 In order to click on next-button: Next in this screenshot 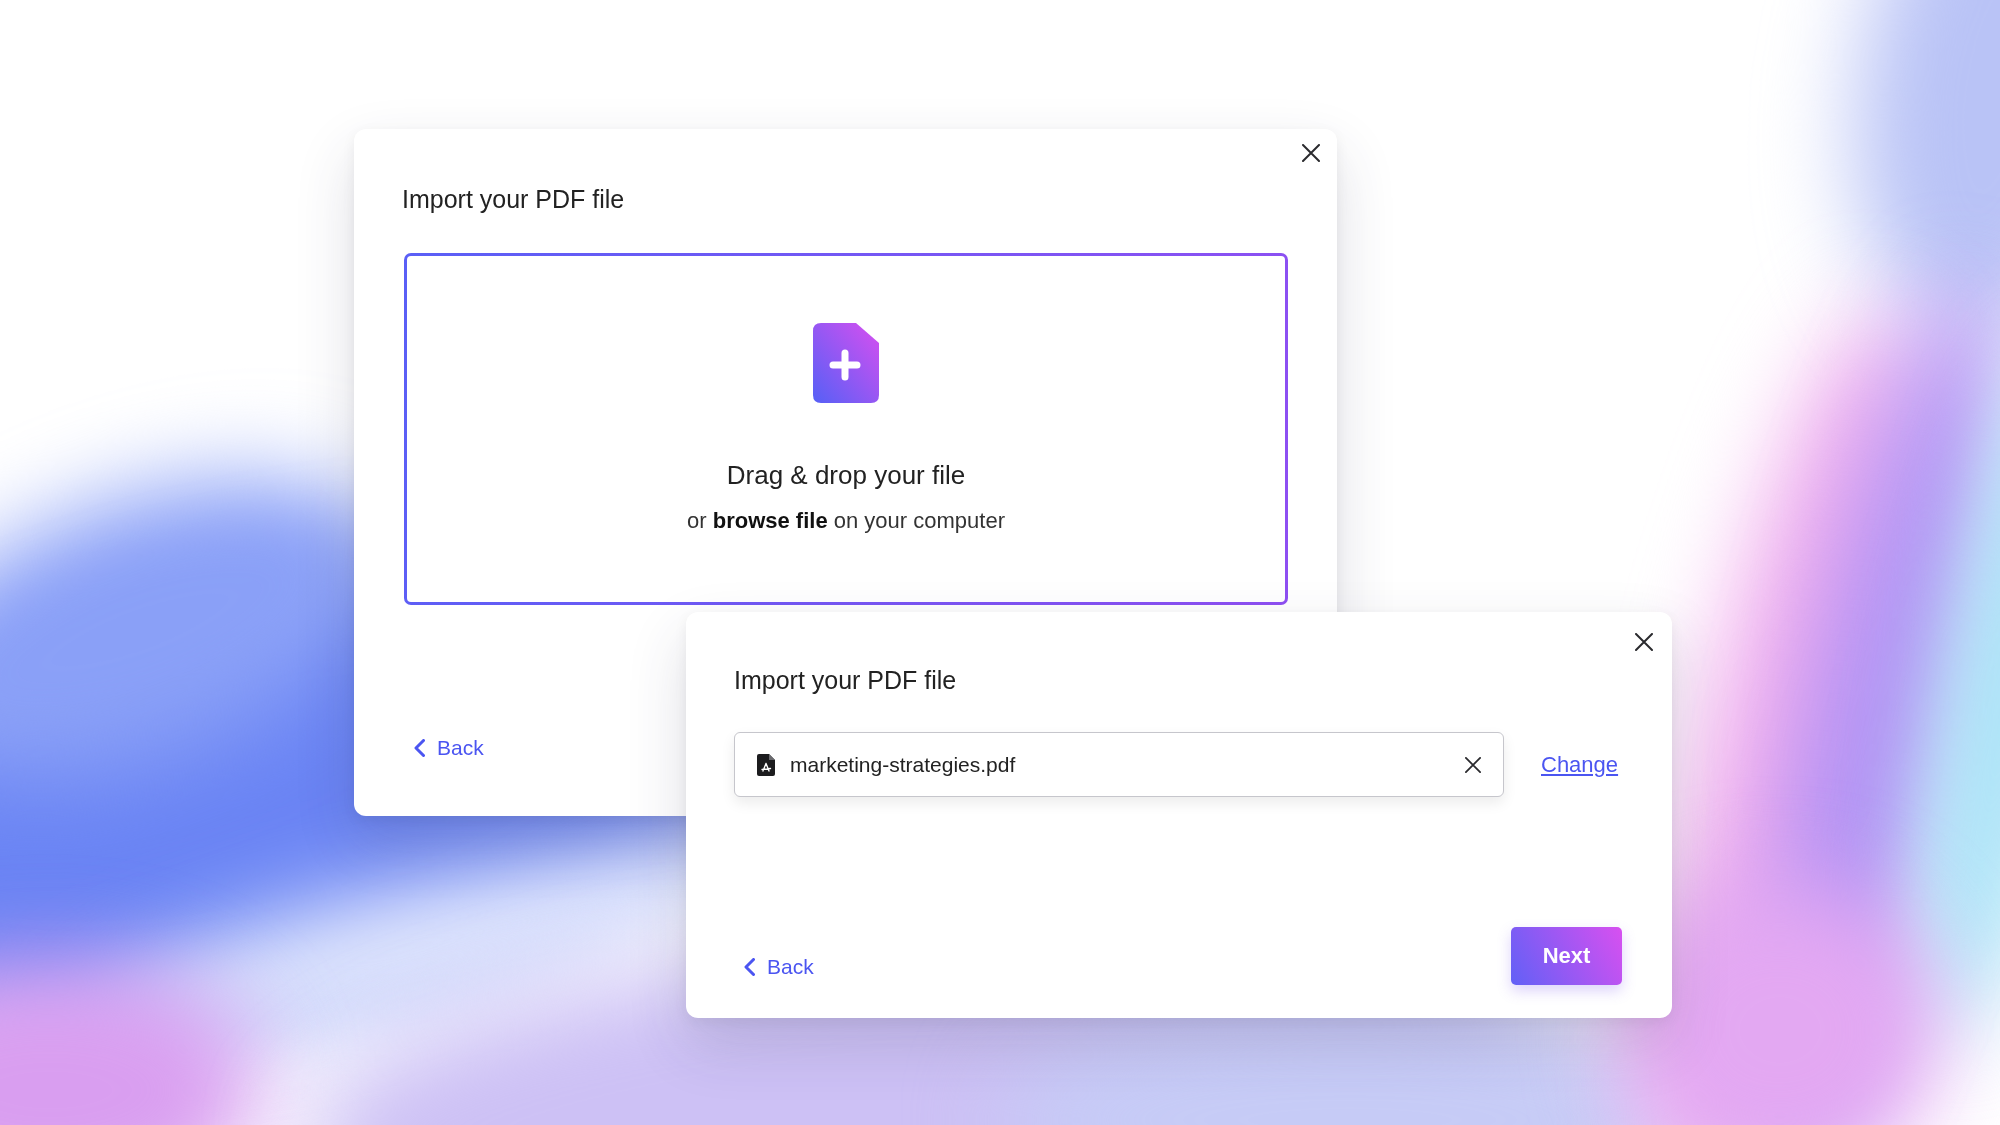, I will do `click(1566, 956)`.